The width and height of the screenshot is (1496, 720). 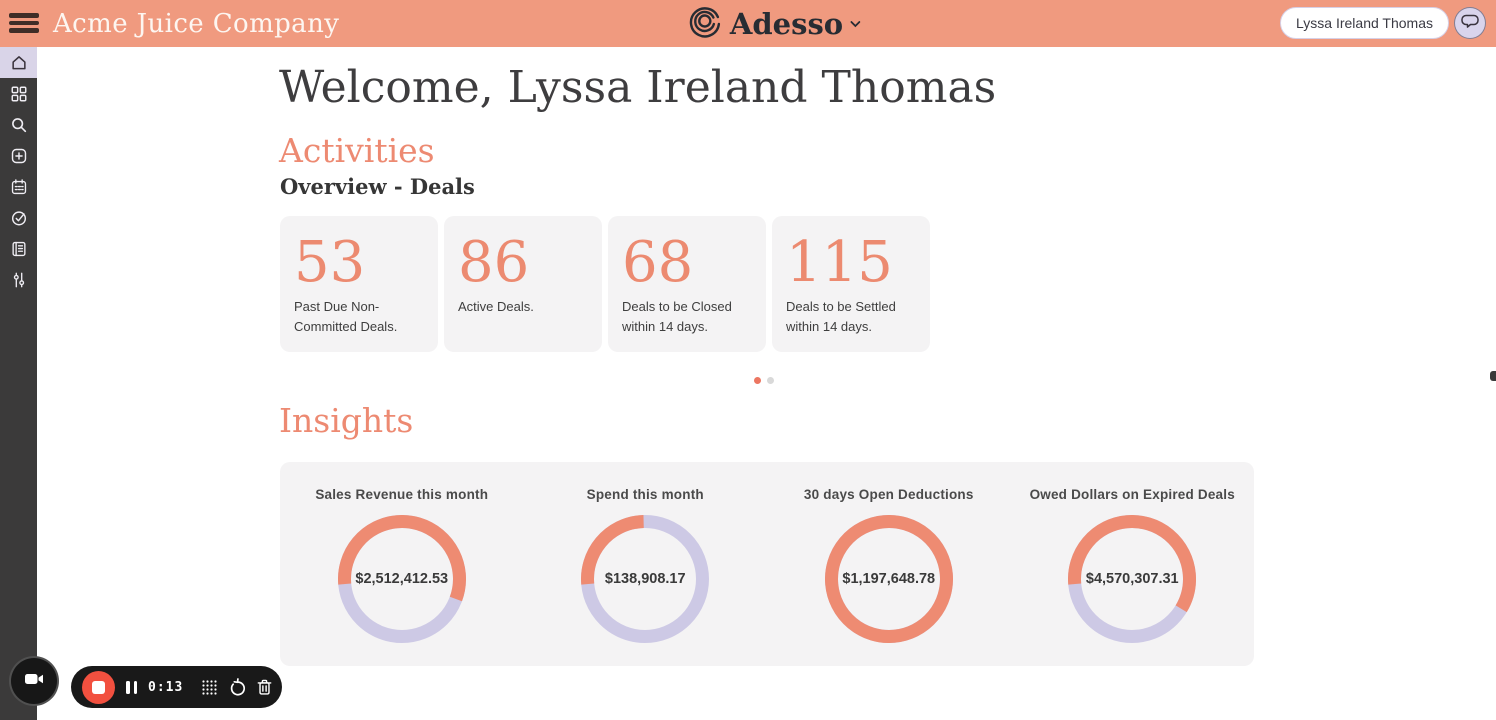 I want to click on hamburger-menu-icon, so click(x=24, y=23).